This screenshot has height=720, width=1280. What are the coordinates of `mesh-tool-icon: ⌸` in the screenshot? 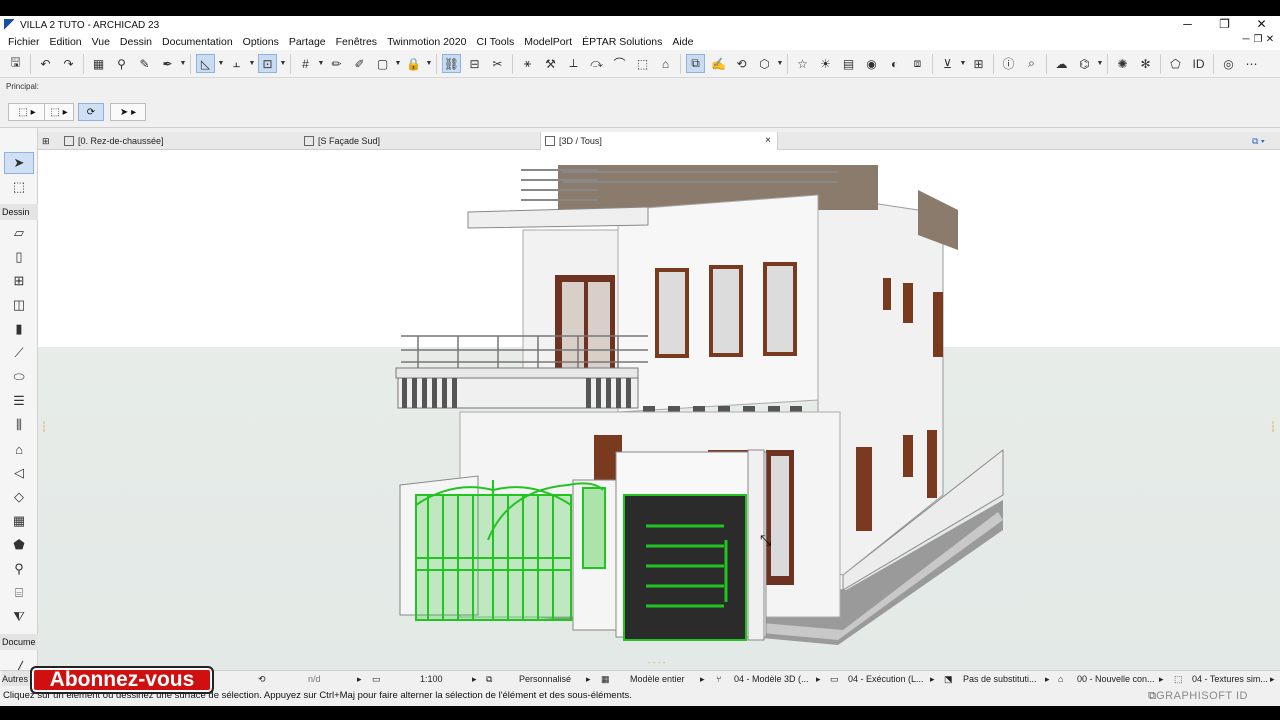 It's located at (19, 593).